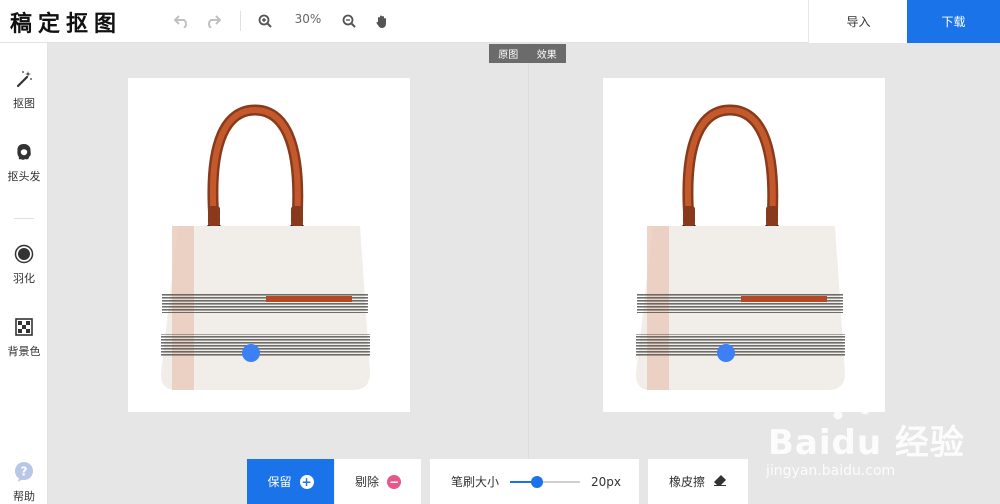 The image size is (1000, 504). I want to click on sidebar-item-label: 羽化, so click(24, 278).